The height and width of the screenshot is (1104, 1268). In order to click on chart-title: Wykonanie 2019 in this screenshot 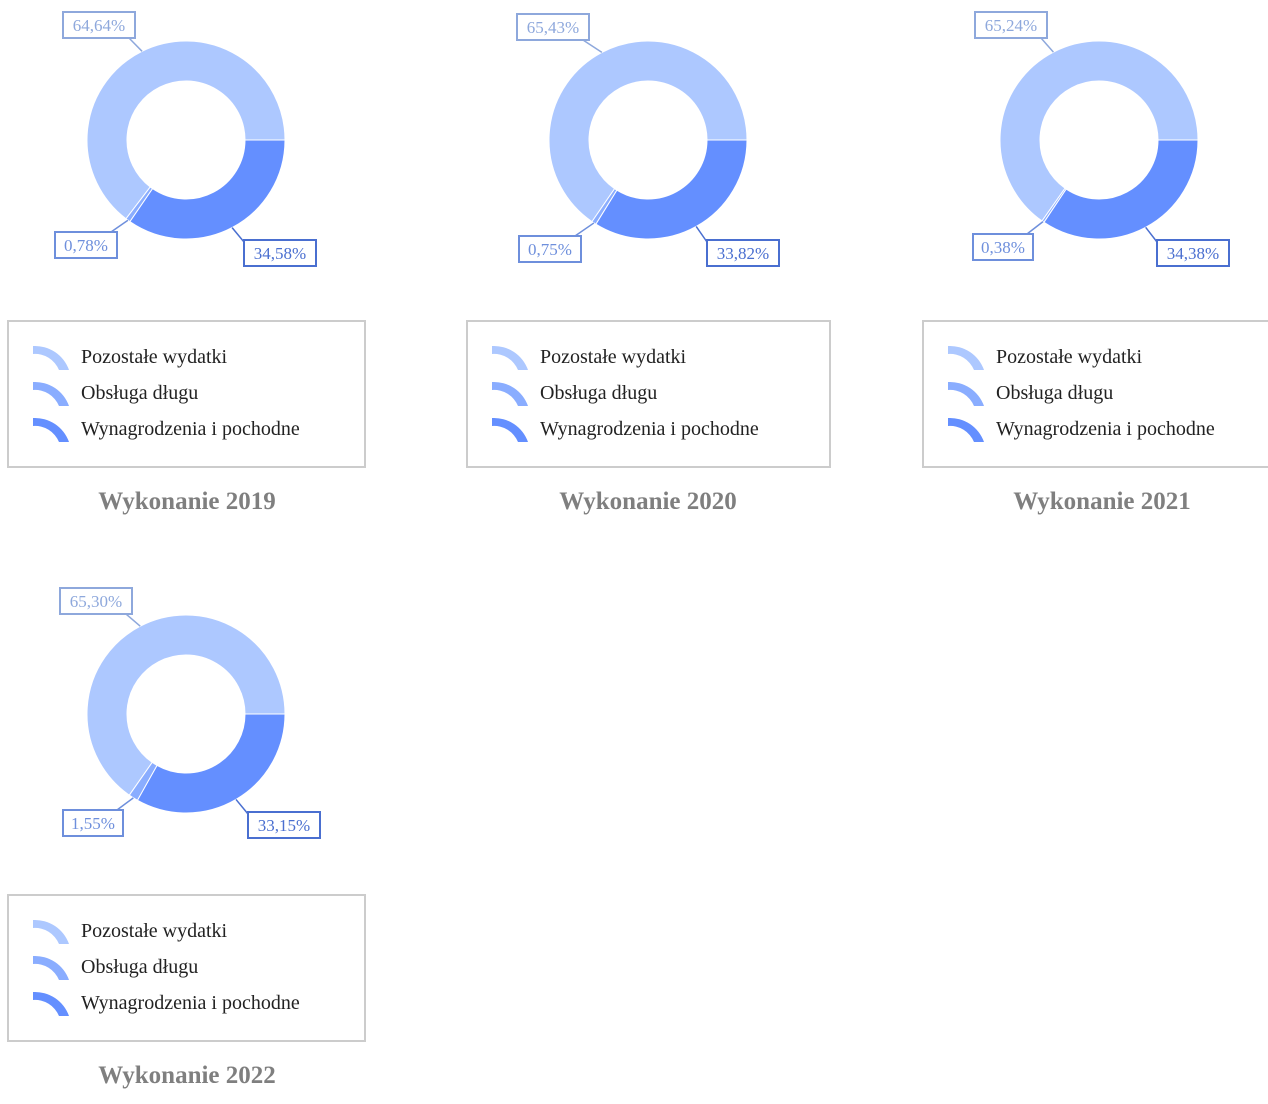, I will do `click(187, 501)`.